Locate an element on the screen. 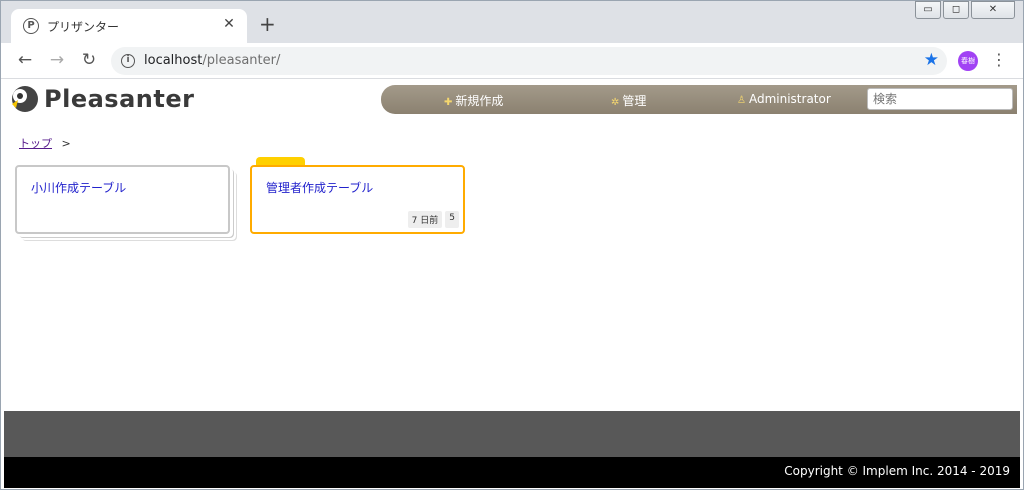 The width and height of the screenshot is (1024, 490). search-input is located at coordinates (940, 99).